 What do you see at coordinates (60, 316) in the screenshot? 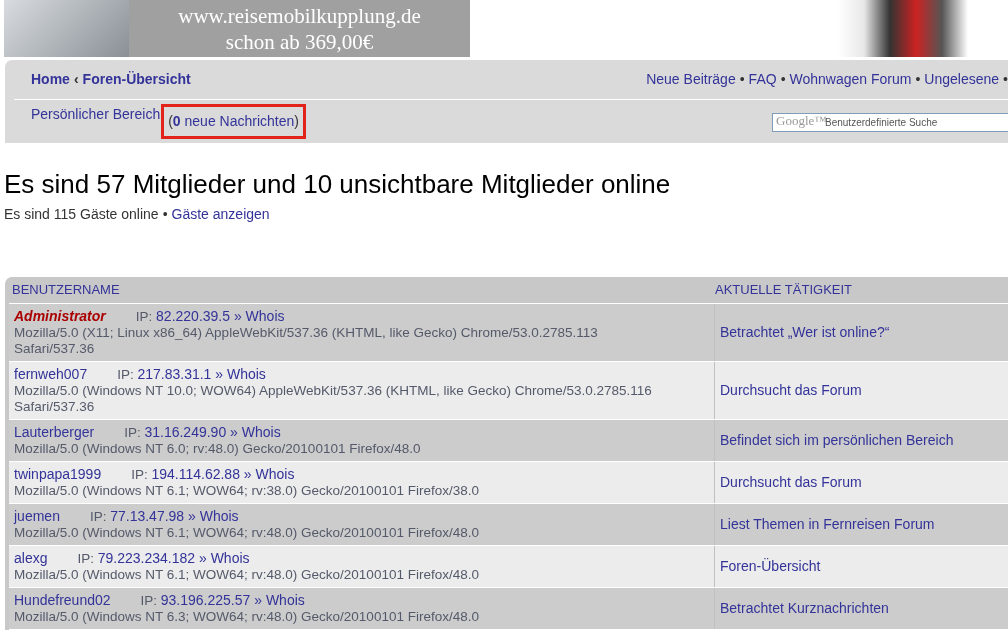
I see `username-link: Administrator` at bounding box center [60, 316].